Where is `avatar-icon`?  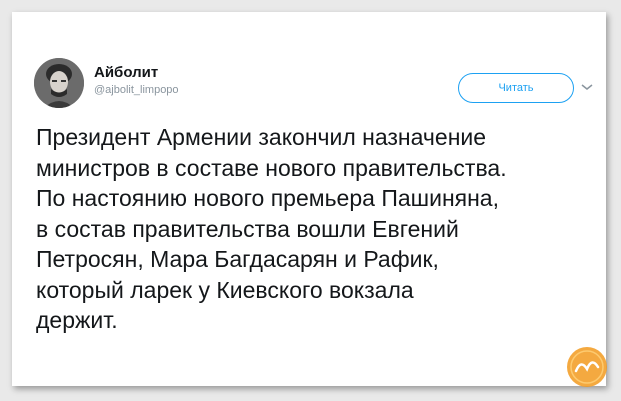 avatar-icon is located at coordinates (59, 83).